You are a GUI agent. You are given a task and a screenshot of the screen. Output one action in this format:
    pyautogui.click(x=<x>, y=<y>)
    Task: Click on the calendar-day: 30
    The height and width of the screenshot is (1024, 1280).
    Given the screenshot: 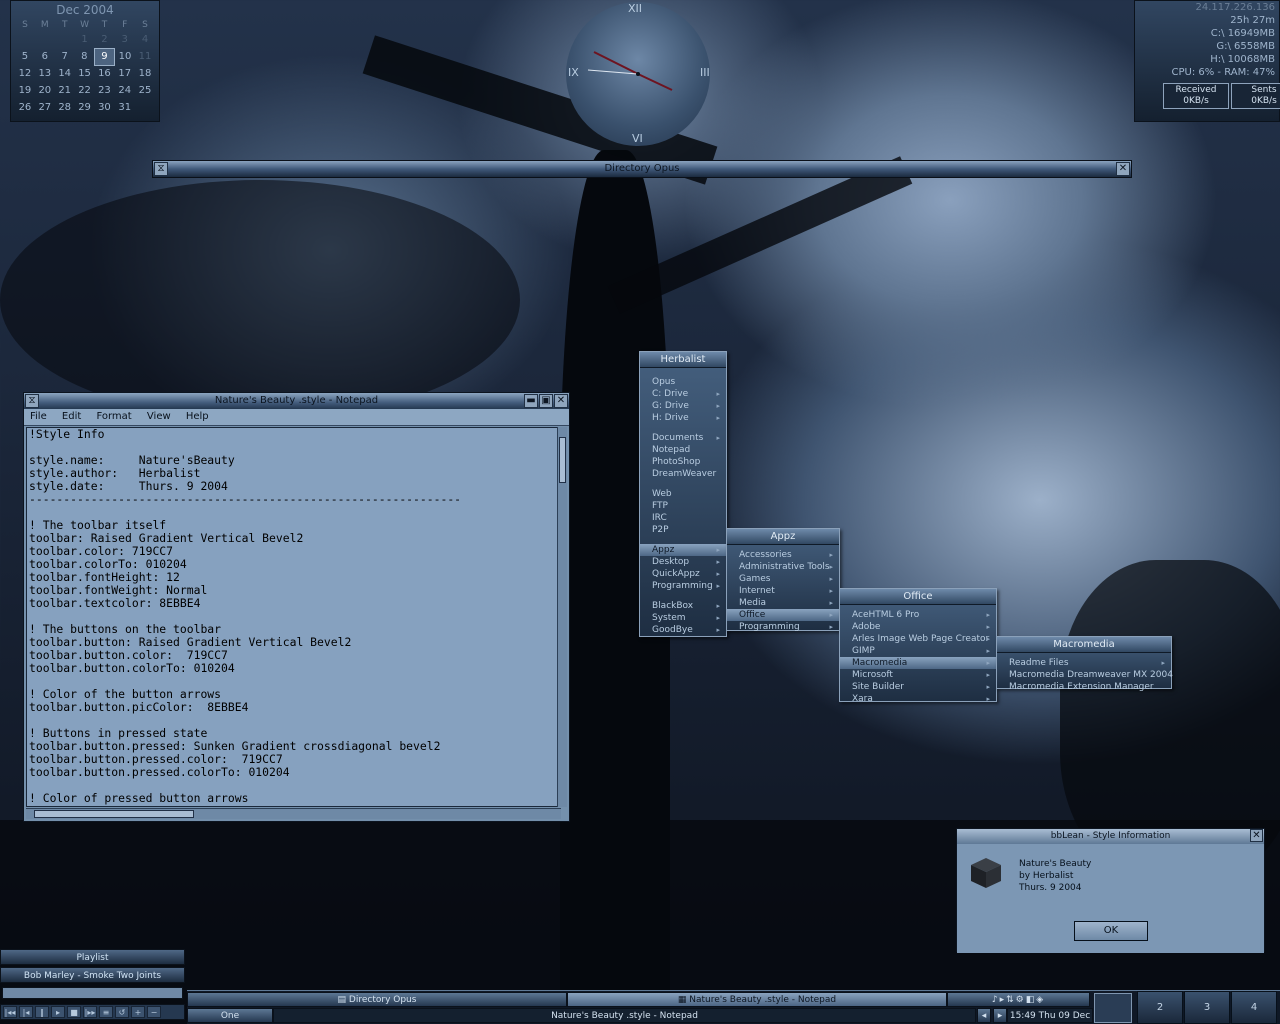 What is the action you would take?
    pyautogui.click(x=105, y=107)
    